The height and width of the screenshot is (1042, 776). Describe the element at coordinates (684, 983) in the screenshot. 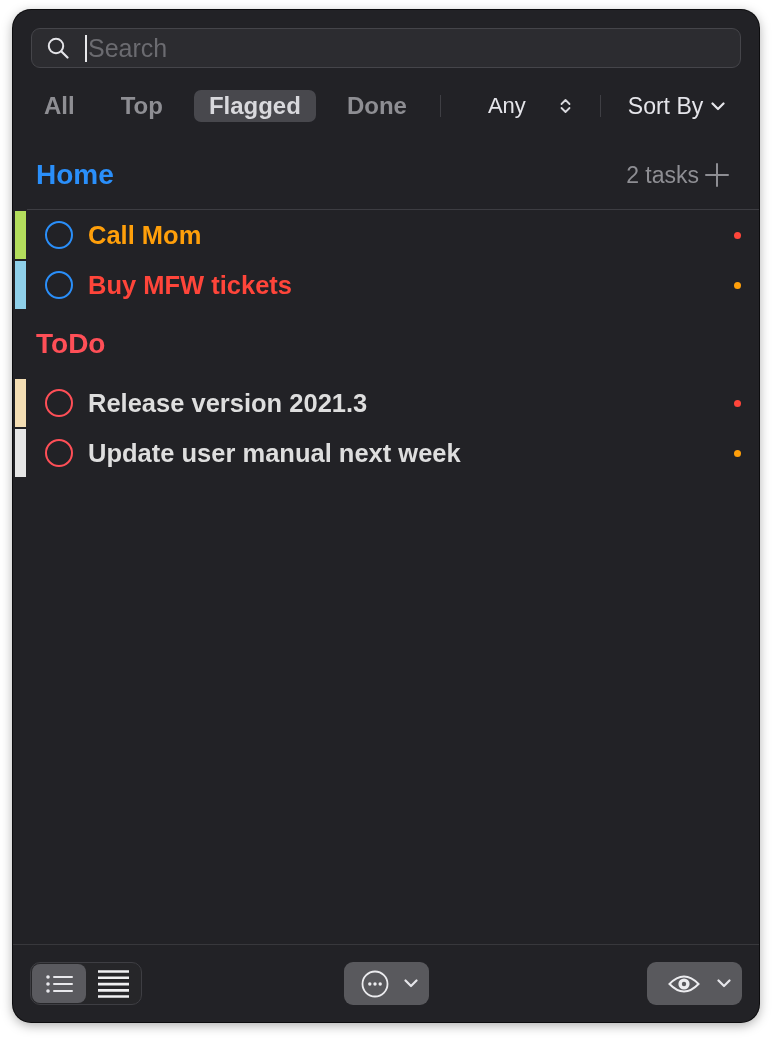

I see `eye-icon` at that location.